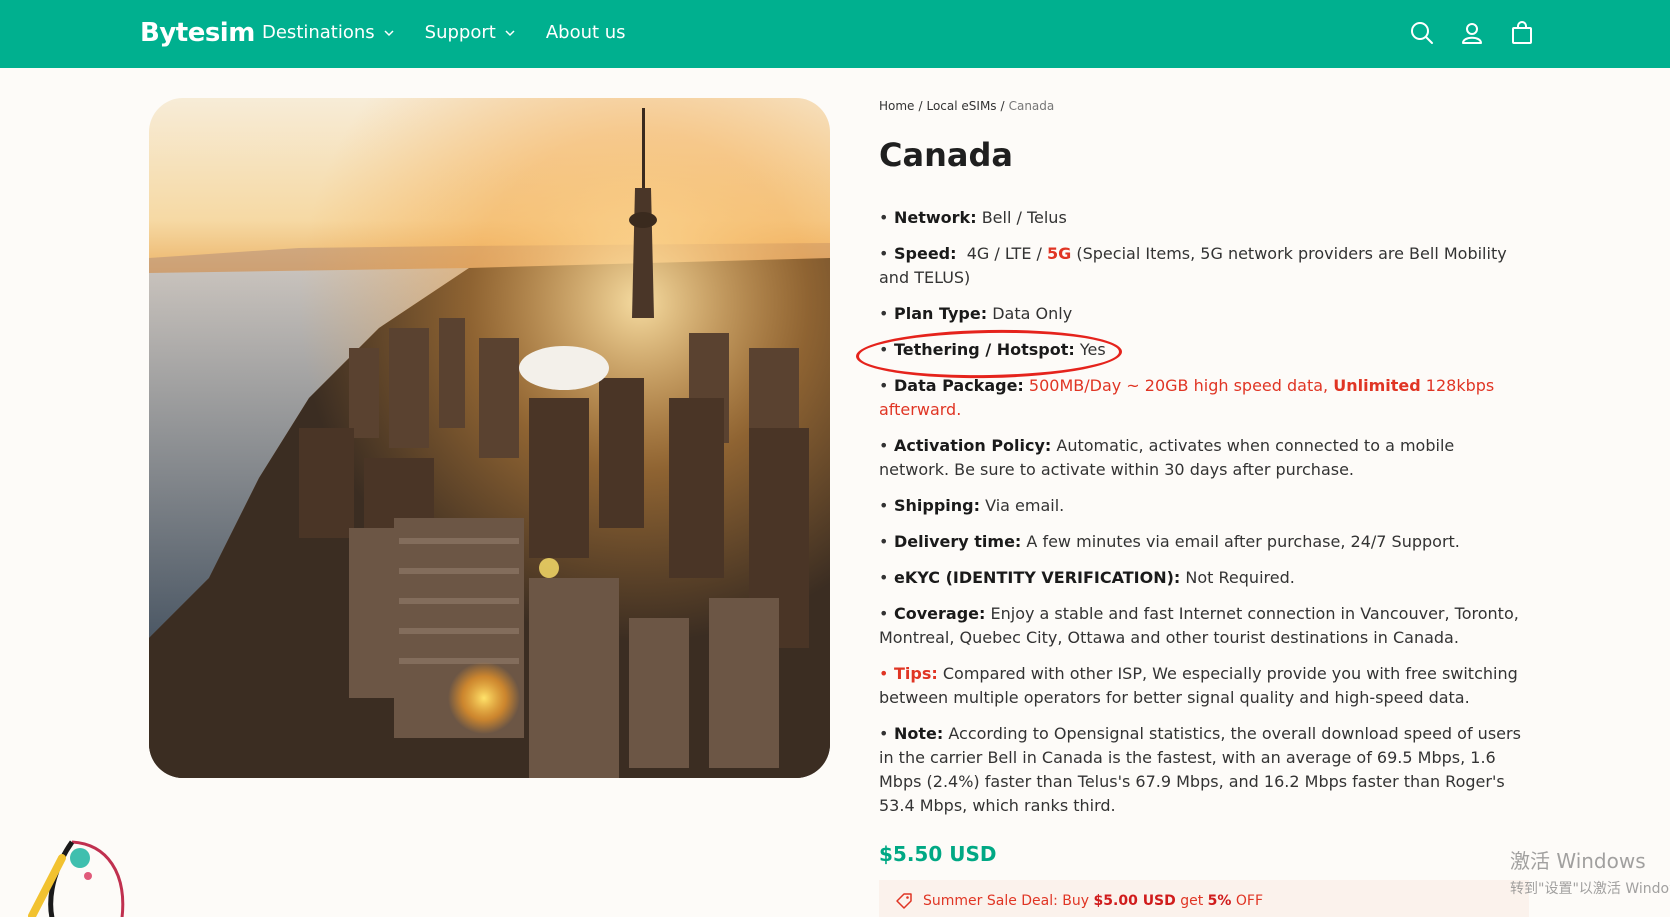  I want to click on watermark-title: 激活 Windows, so click(1578, 861).